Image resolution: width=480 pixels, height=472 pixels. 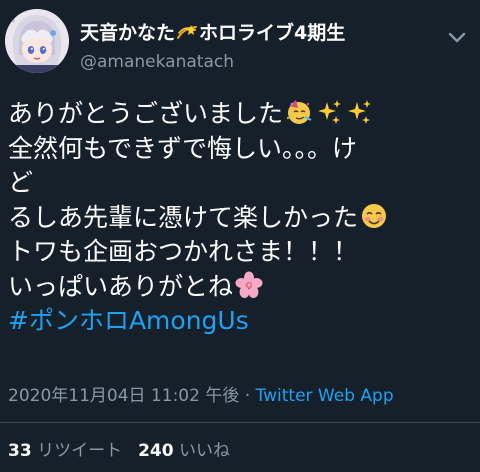 What do you see at coordinates (123, 396) in the screenshot?
I see `timestamp: 2020年11月04日 11:02 午後` at bounding box center [123, 396].